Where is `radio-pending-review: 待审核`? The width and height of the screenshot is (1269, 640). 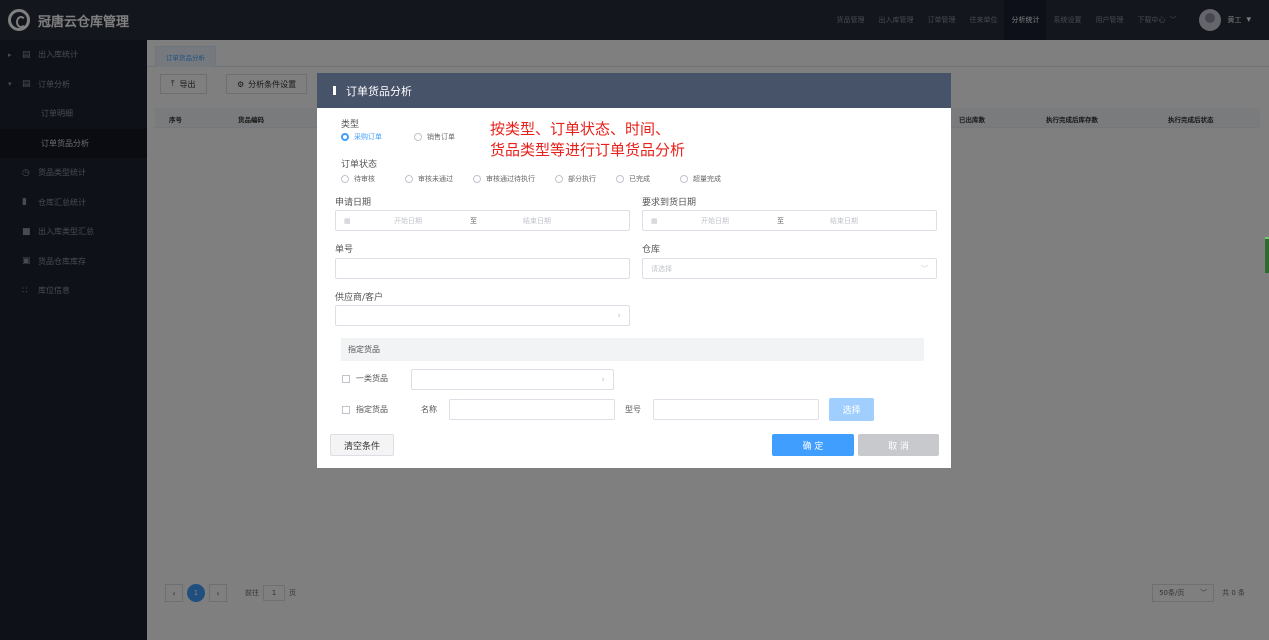
radio-pending-review: 待审核 is located at coordinates (358, 179).